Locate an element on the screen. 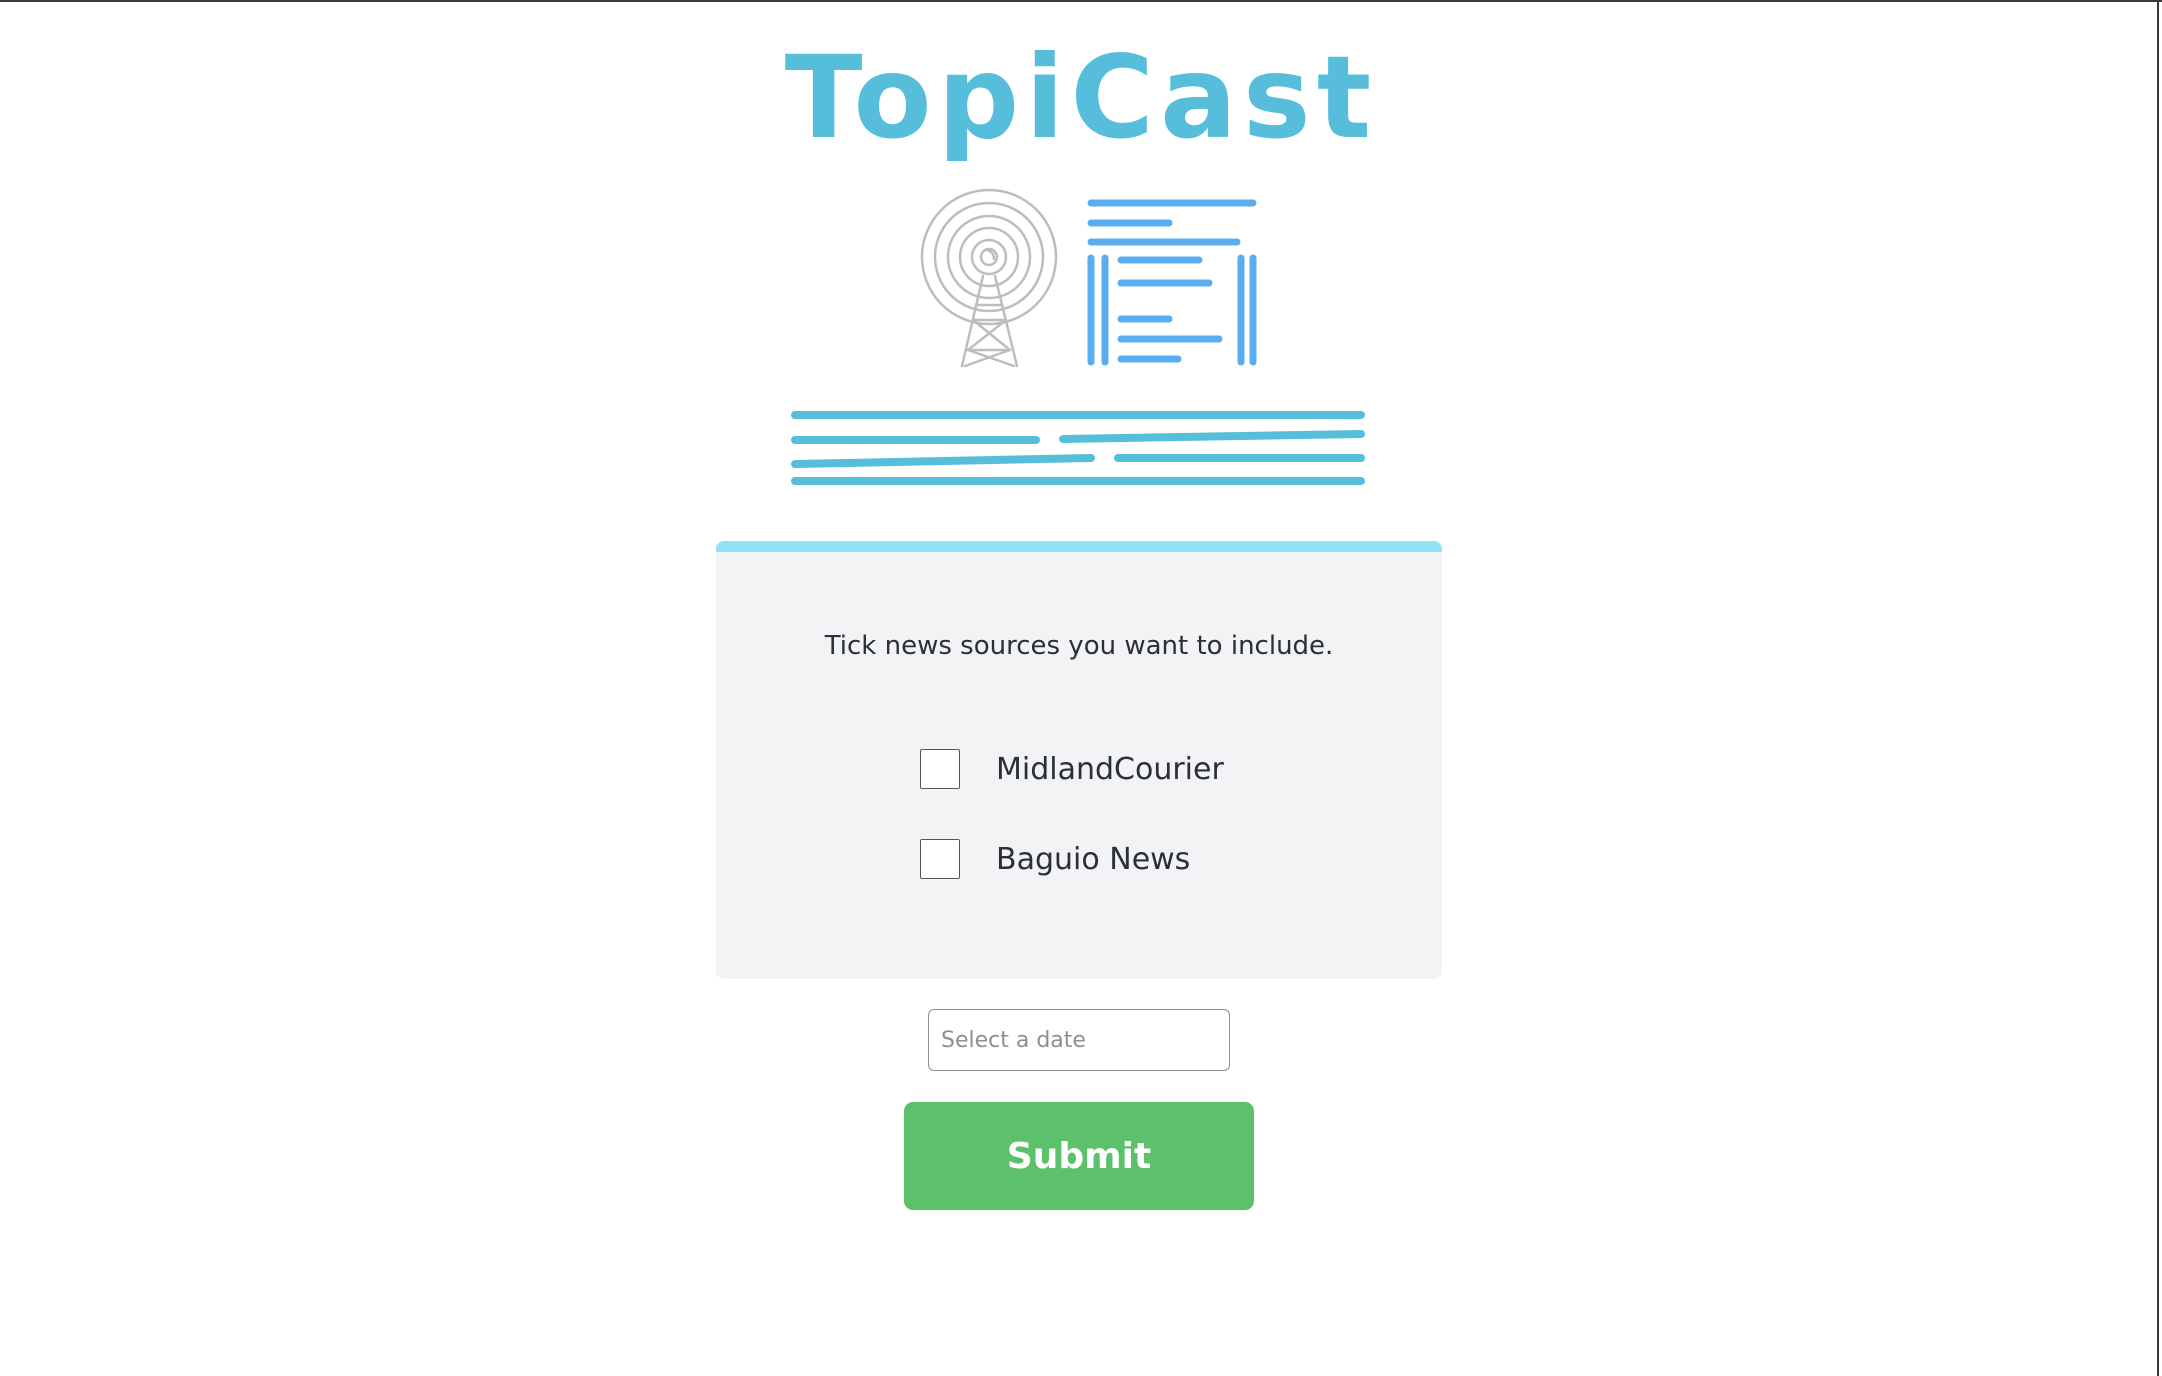 Image resolution: width=2162 pixels, height=1376 pixels. submit-button: Submit is located at coordinates (1079, 1156).